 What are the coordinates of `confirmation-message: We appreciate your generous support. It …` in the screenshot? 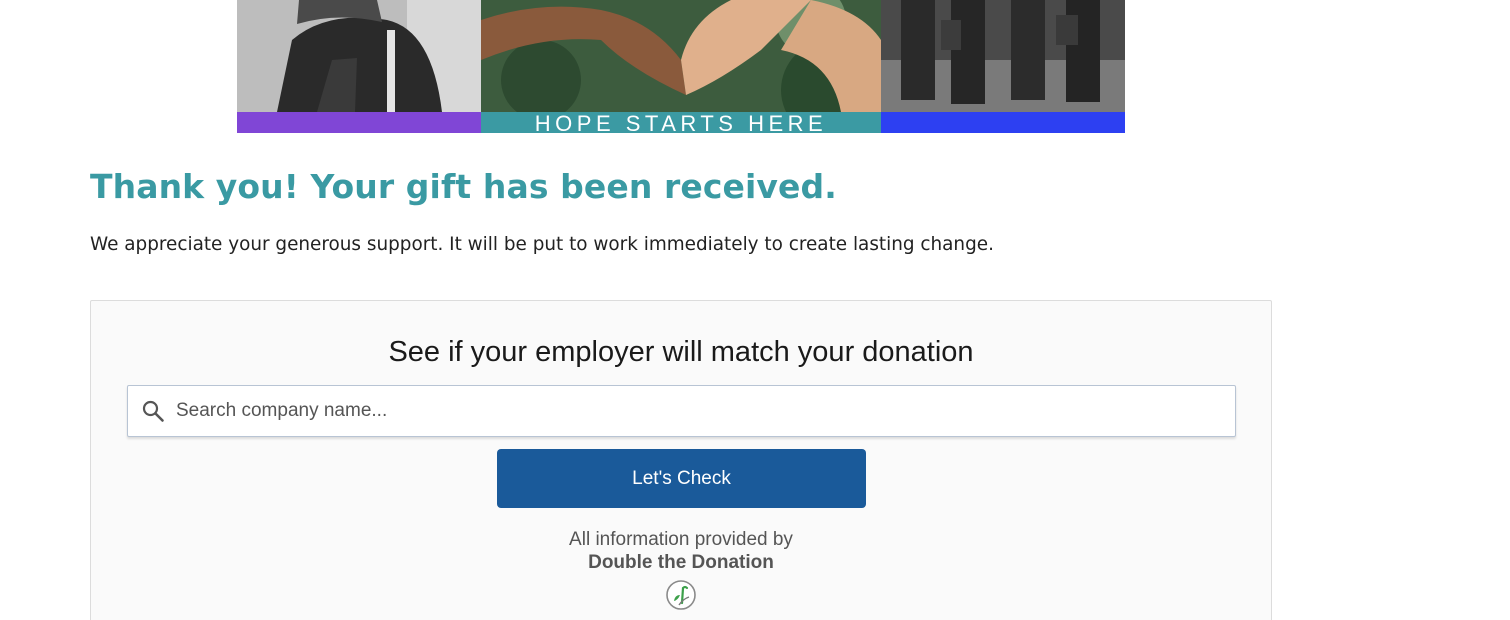 It's located at (542, 244).